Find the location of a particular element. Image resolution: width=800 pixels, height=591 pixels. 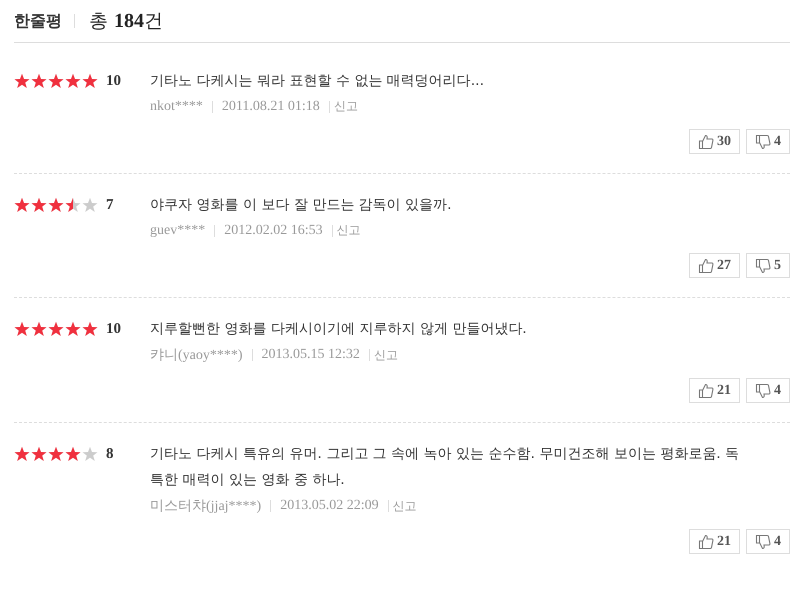

review-text: 야쿠자 영화를 이 보다 잘 만드는 감독이 있을까. is located at coordinates (301, 205).